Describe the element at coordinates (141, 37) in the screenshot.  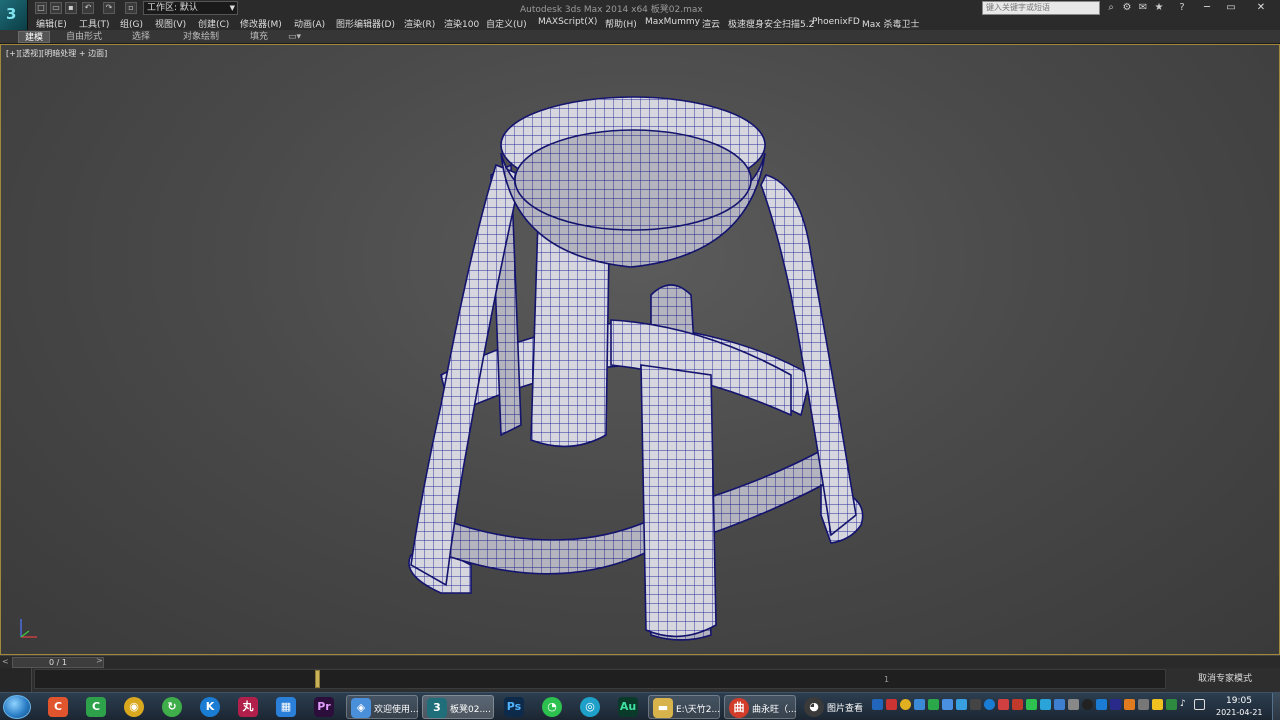
I see `tab-selection: 选择` at that location.